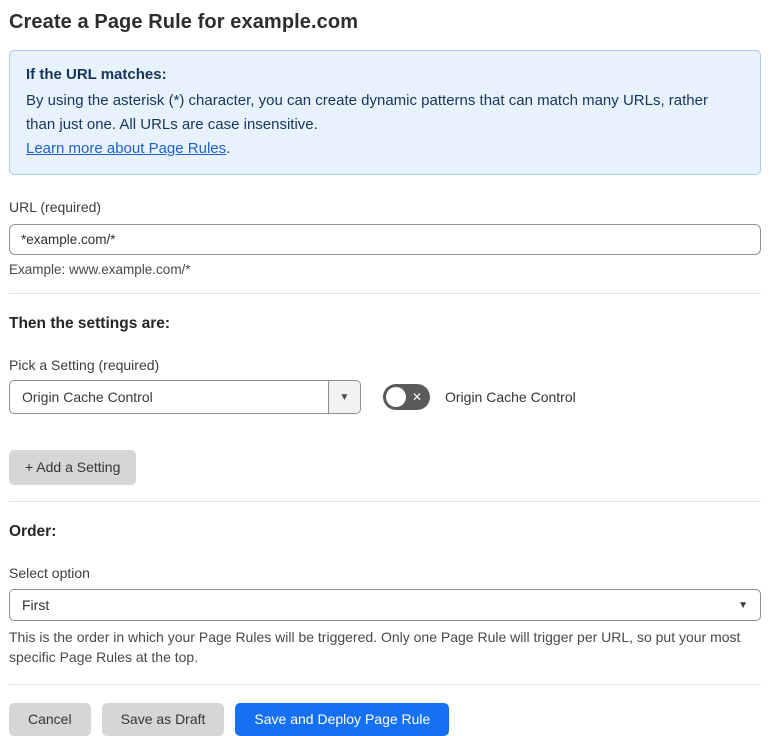 This screenshot has width=770, height=736. Describe the element at coordinates (33, 531) in the screenshot. I see `order-section-heading: Order:` at that location.